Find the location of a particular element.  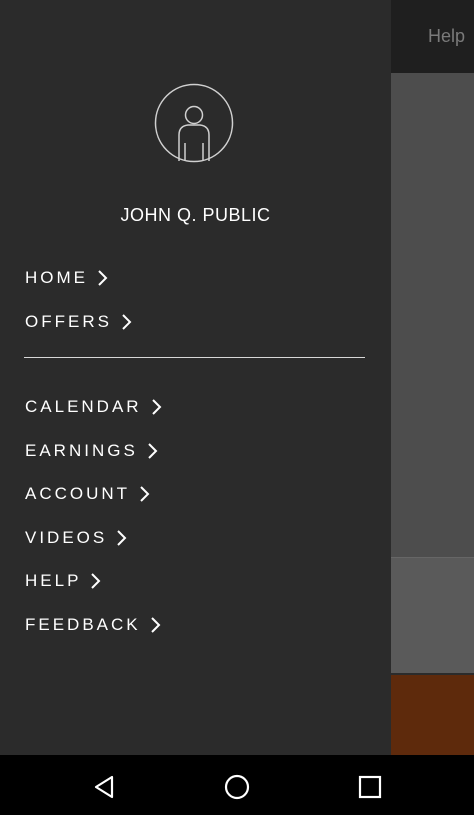

back-icon is located at coordinates (104, 787).